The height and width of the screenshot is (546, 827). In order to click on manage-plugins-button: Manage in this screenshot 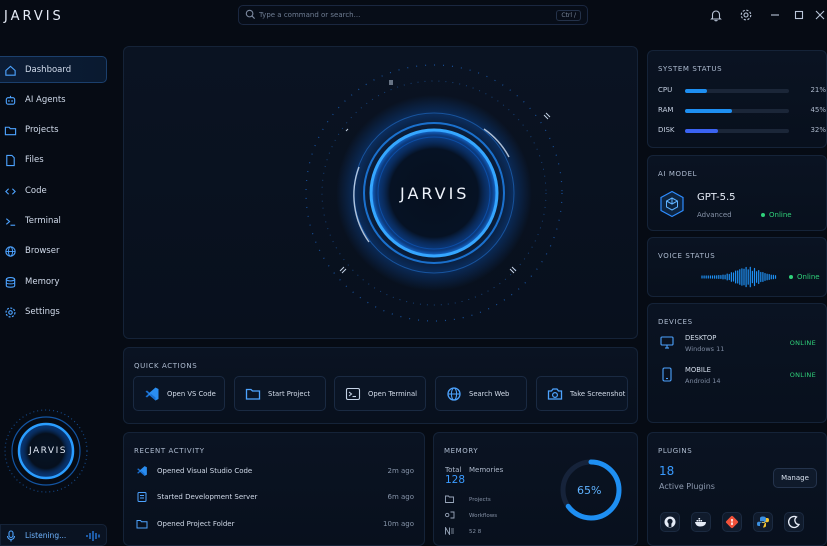, I will do `click(795, 478)`.